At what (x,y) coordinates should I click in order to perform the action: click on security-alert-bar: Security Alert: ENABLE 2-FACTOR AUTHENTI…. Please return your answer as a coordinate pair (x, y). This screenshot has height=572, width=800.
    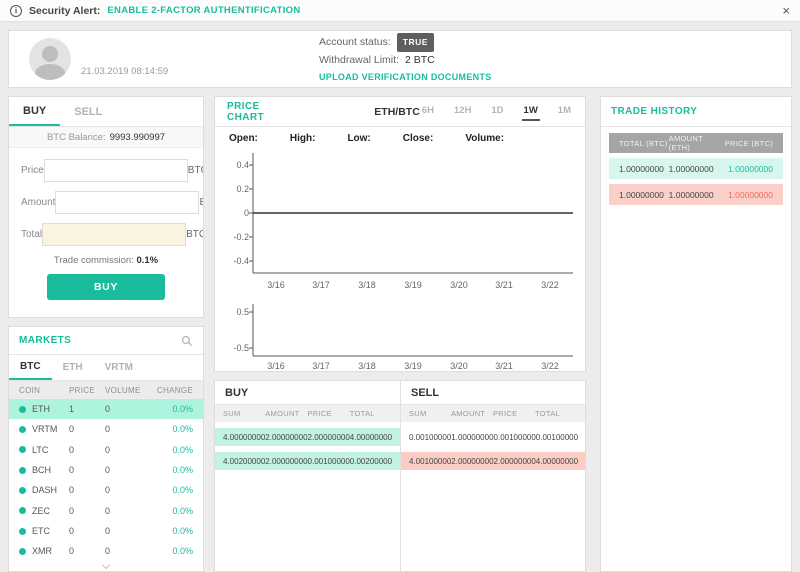
    Looking at the image, I should click on (400, 11).